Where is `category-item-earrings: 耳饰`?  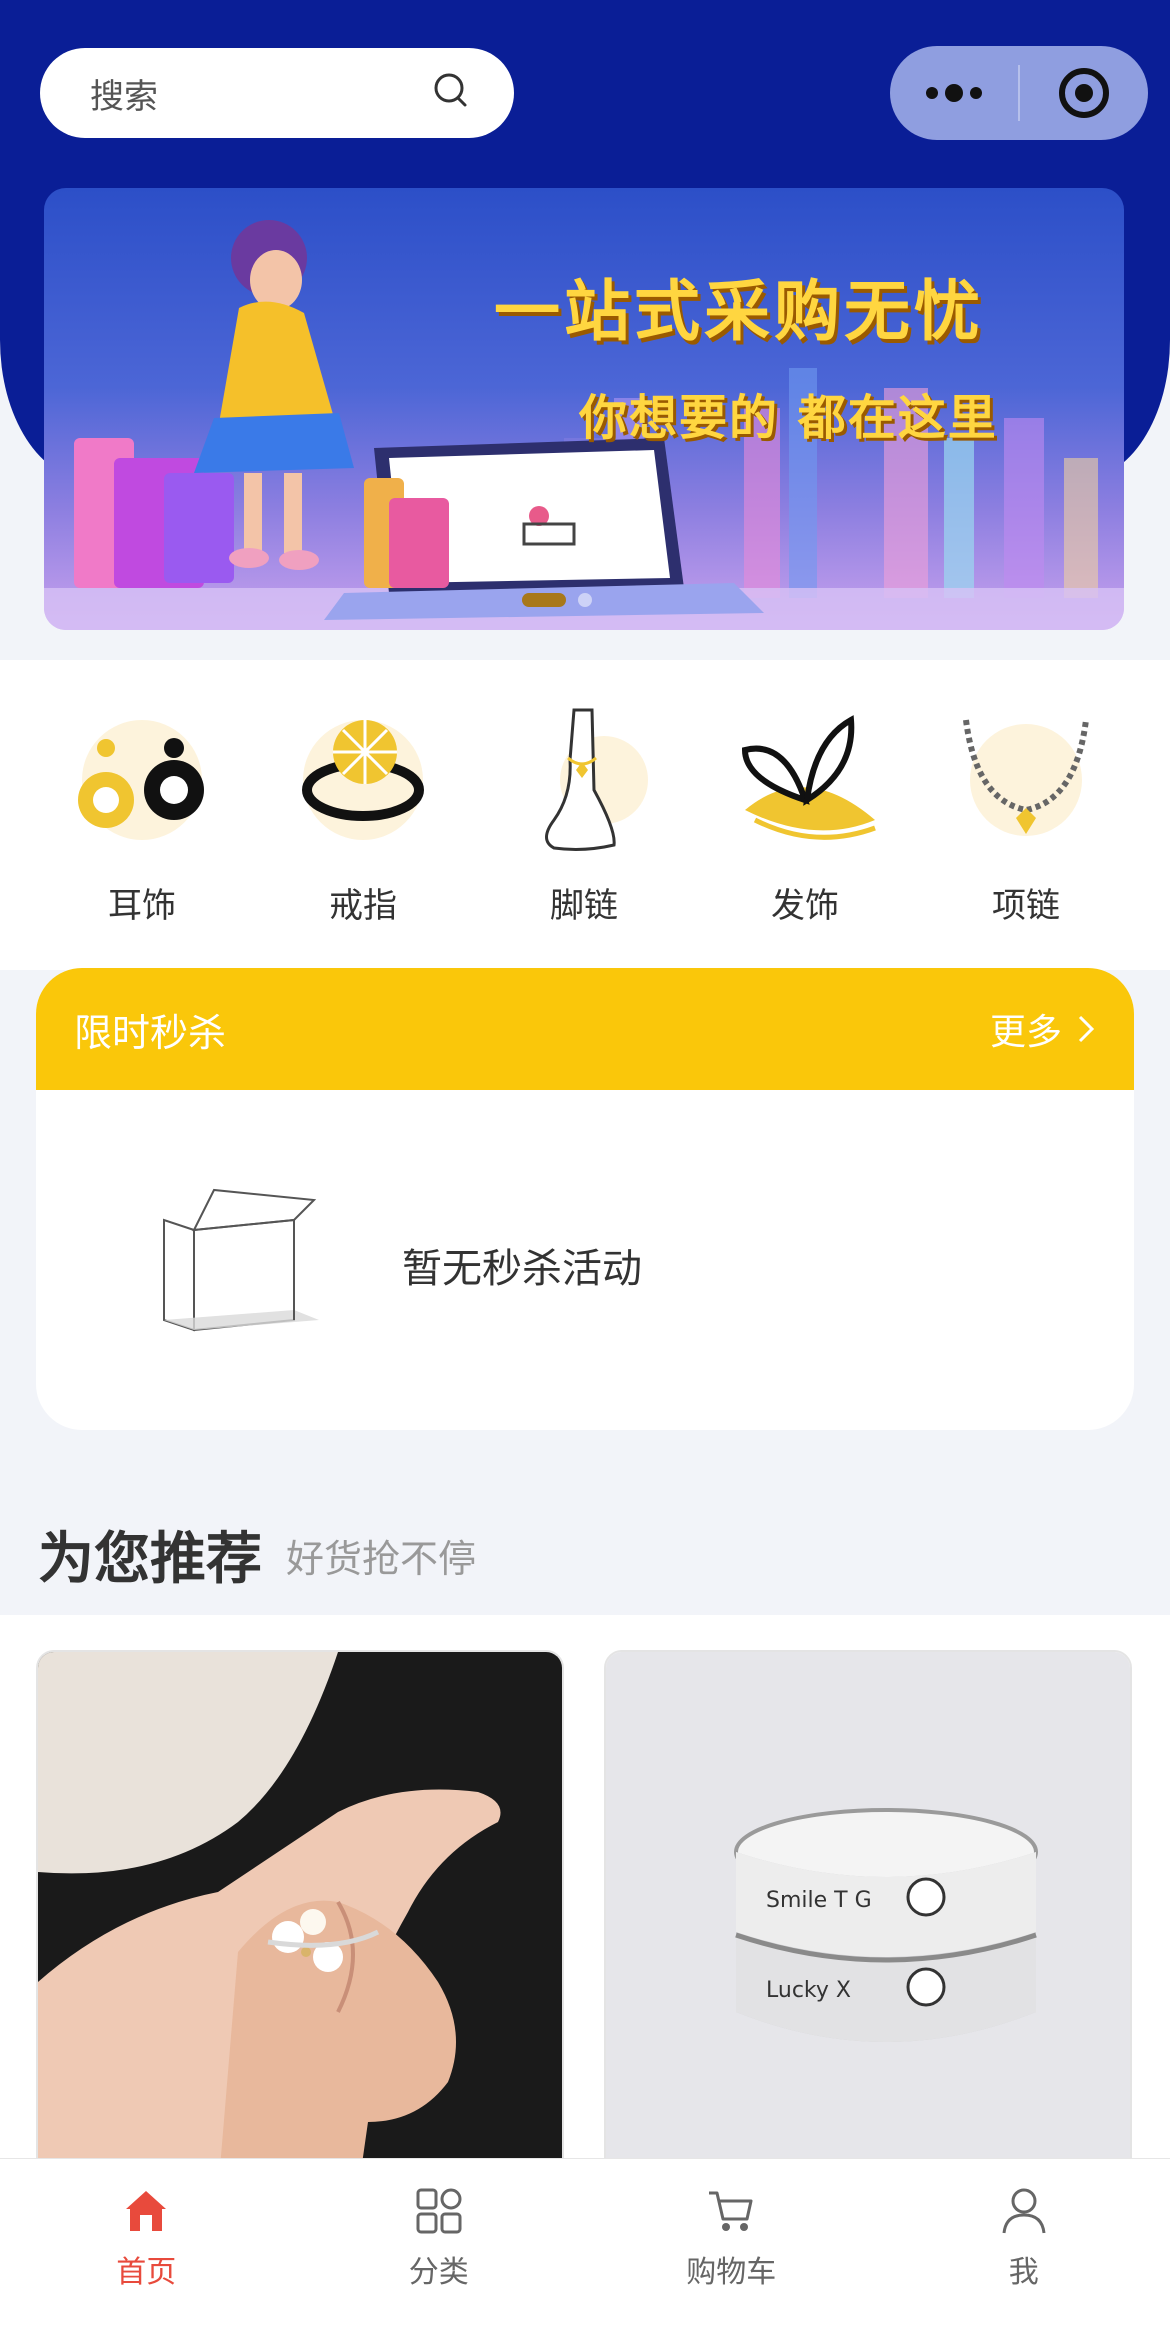 category-item-earrings: 耳饰 is located at coordinates (142, 825).